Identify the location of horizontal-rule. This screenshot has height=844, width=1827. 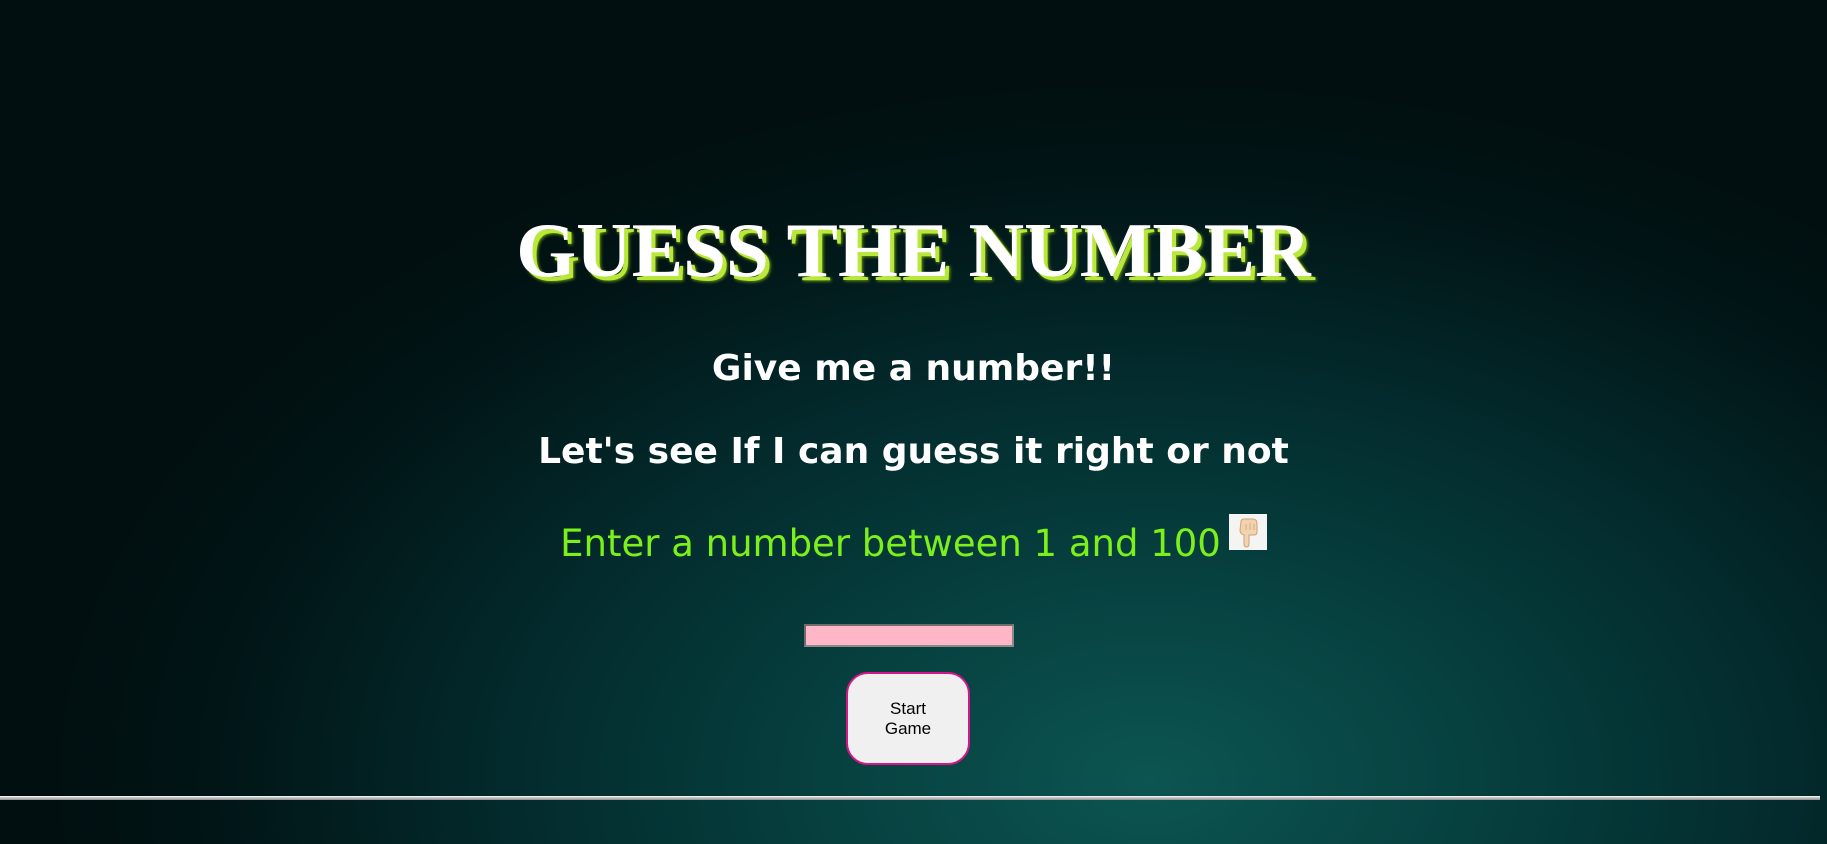
(910, 798).